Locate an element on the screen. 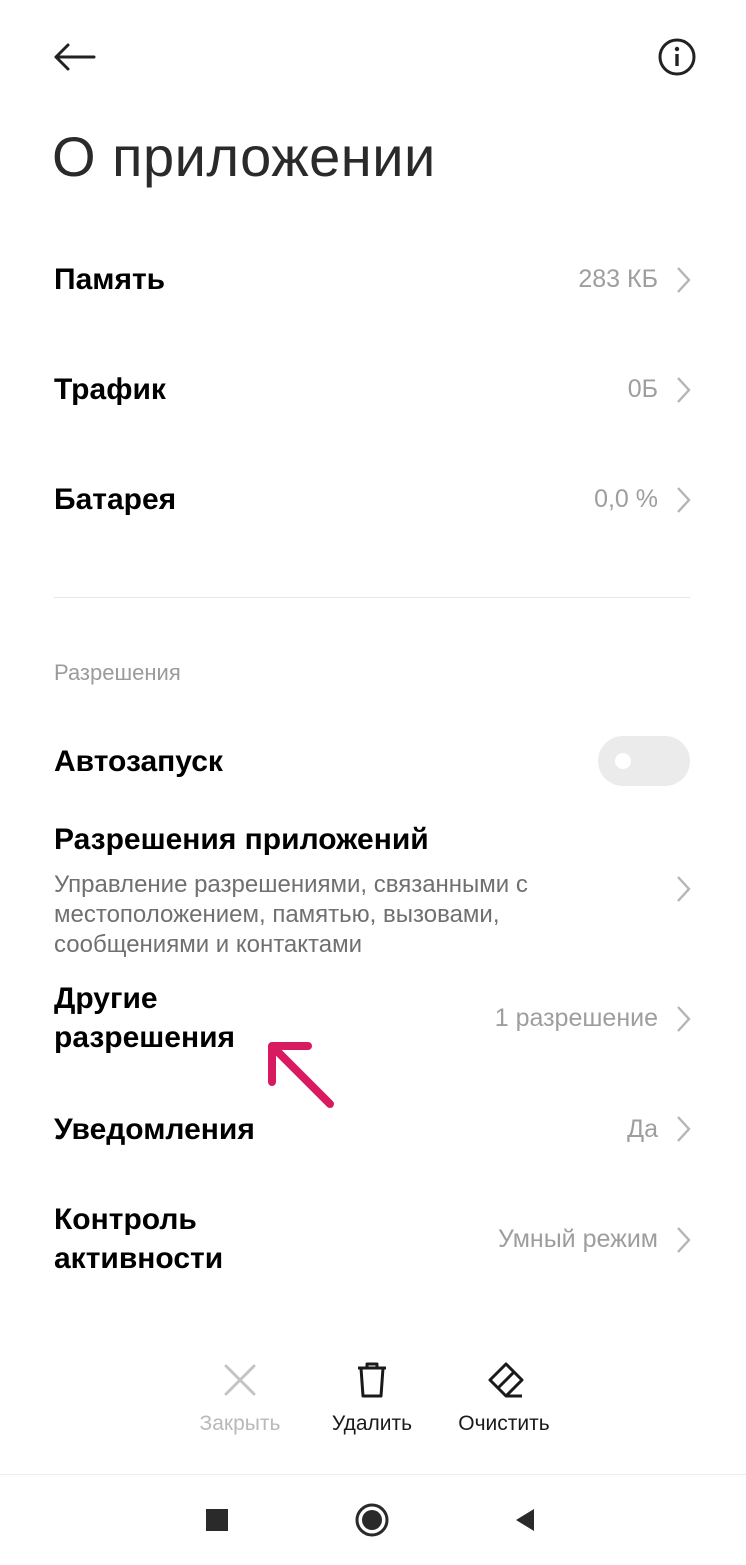  row-notifications: Уведомления Да is located at coordinates (373, 1130).